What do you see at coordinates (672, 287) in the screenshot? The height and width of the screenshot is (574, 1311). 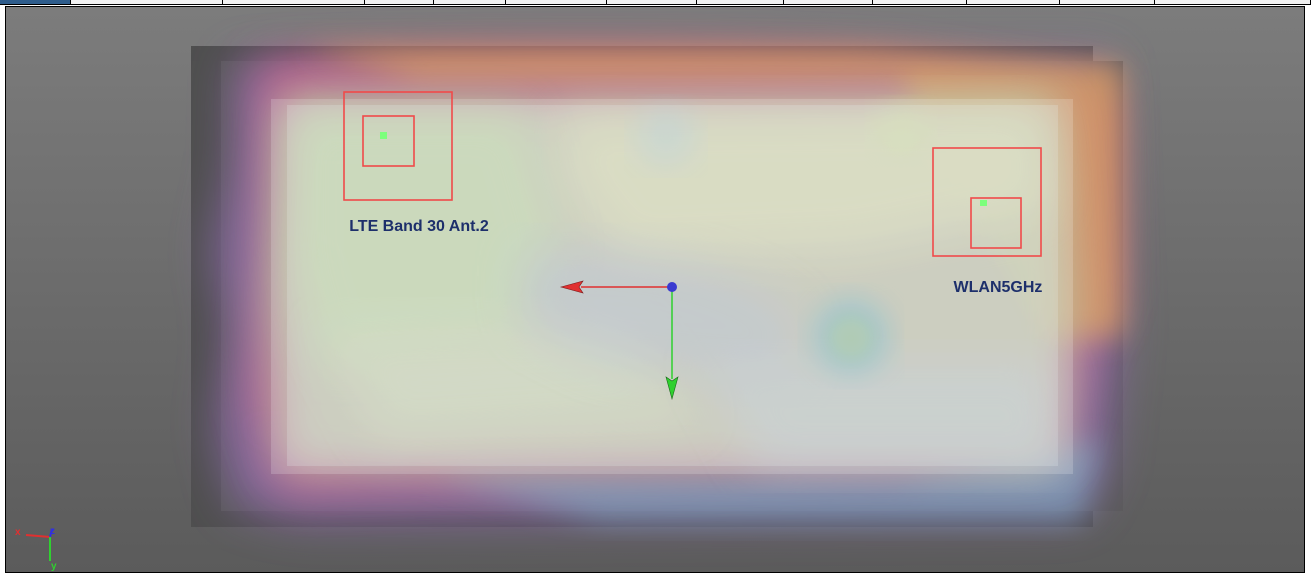 I see `gizmo-origin-point` at bounding box center [672, 287].